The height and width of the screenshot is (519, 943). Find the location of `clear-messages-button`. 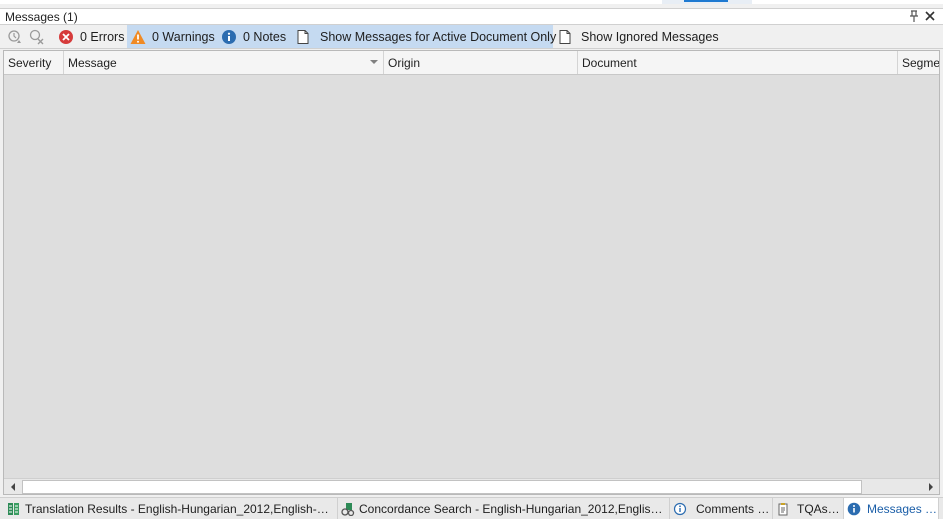

clear-messages-button is located at coordinates (38, 36).